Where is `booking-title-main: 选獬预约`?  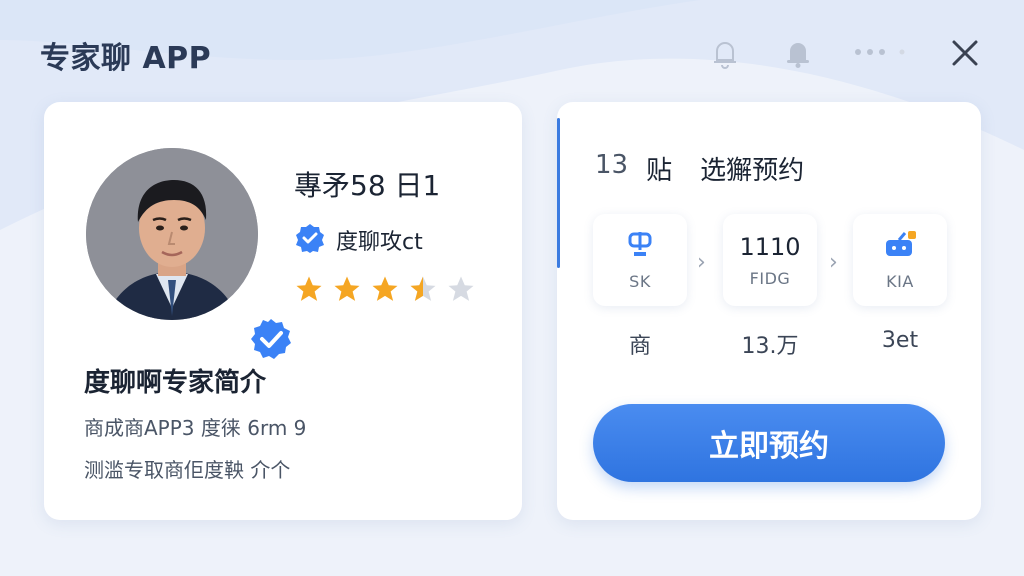
booking-title-main: 选獬预约 is located at coordinates (752, 171).